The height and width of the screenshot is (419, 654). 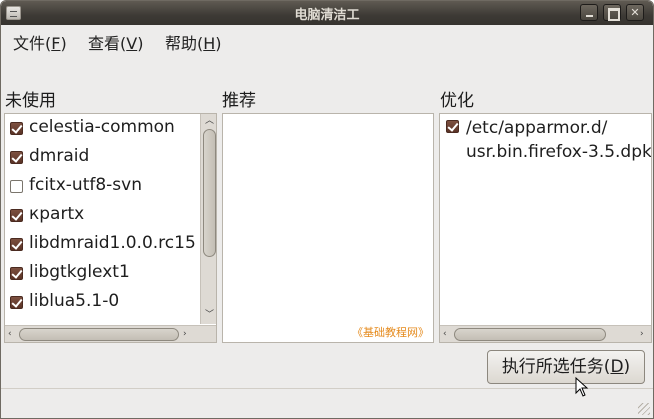 What do you see at coordinates (209, 315) in the screenshot?
I see `scroll-down-icon: ﹀` at bounding box center [209, 315].